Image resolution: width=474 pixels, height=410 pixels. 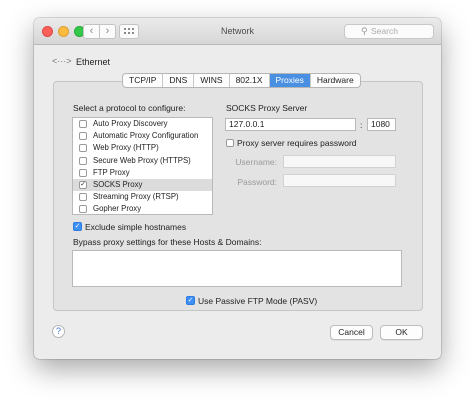 I want to click on search-field: ⚲ Search, so click(x=389, y=31).